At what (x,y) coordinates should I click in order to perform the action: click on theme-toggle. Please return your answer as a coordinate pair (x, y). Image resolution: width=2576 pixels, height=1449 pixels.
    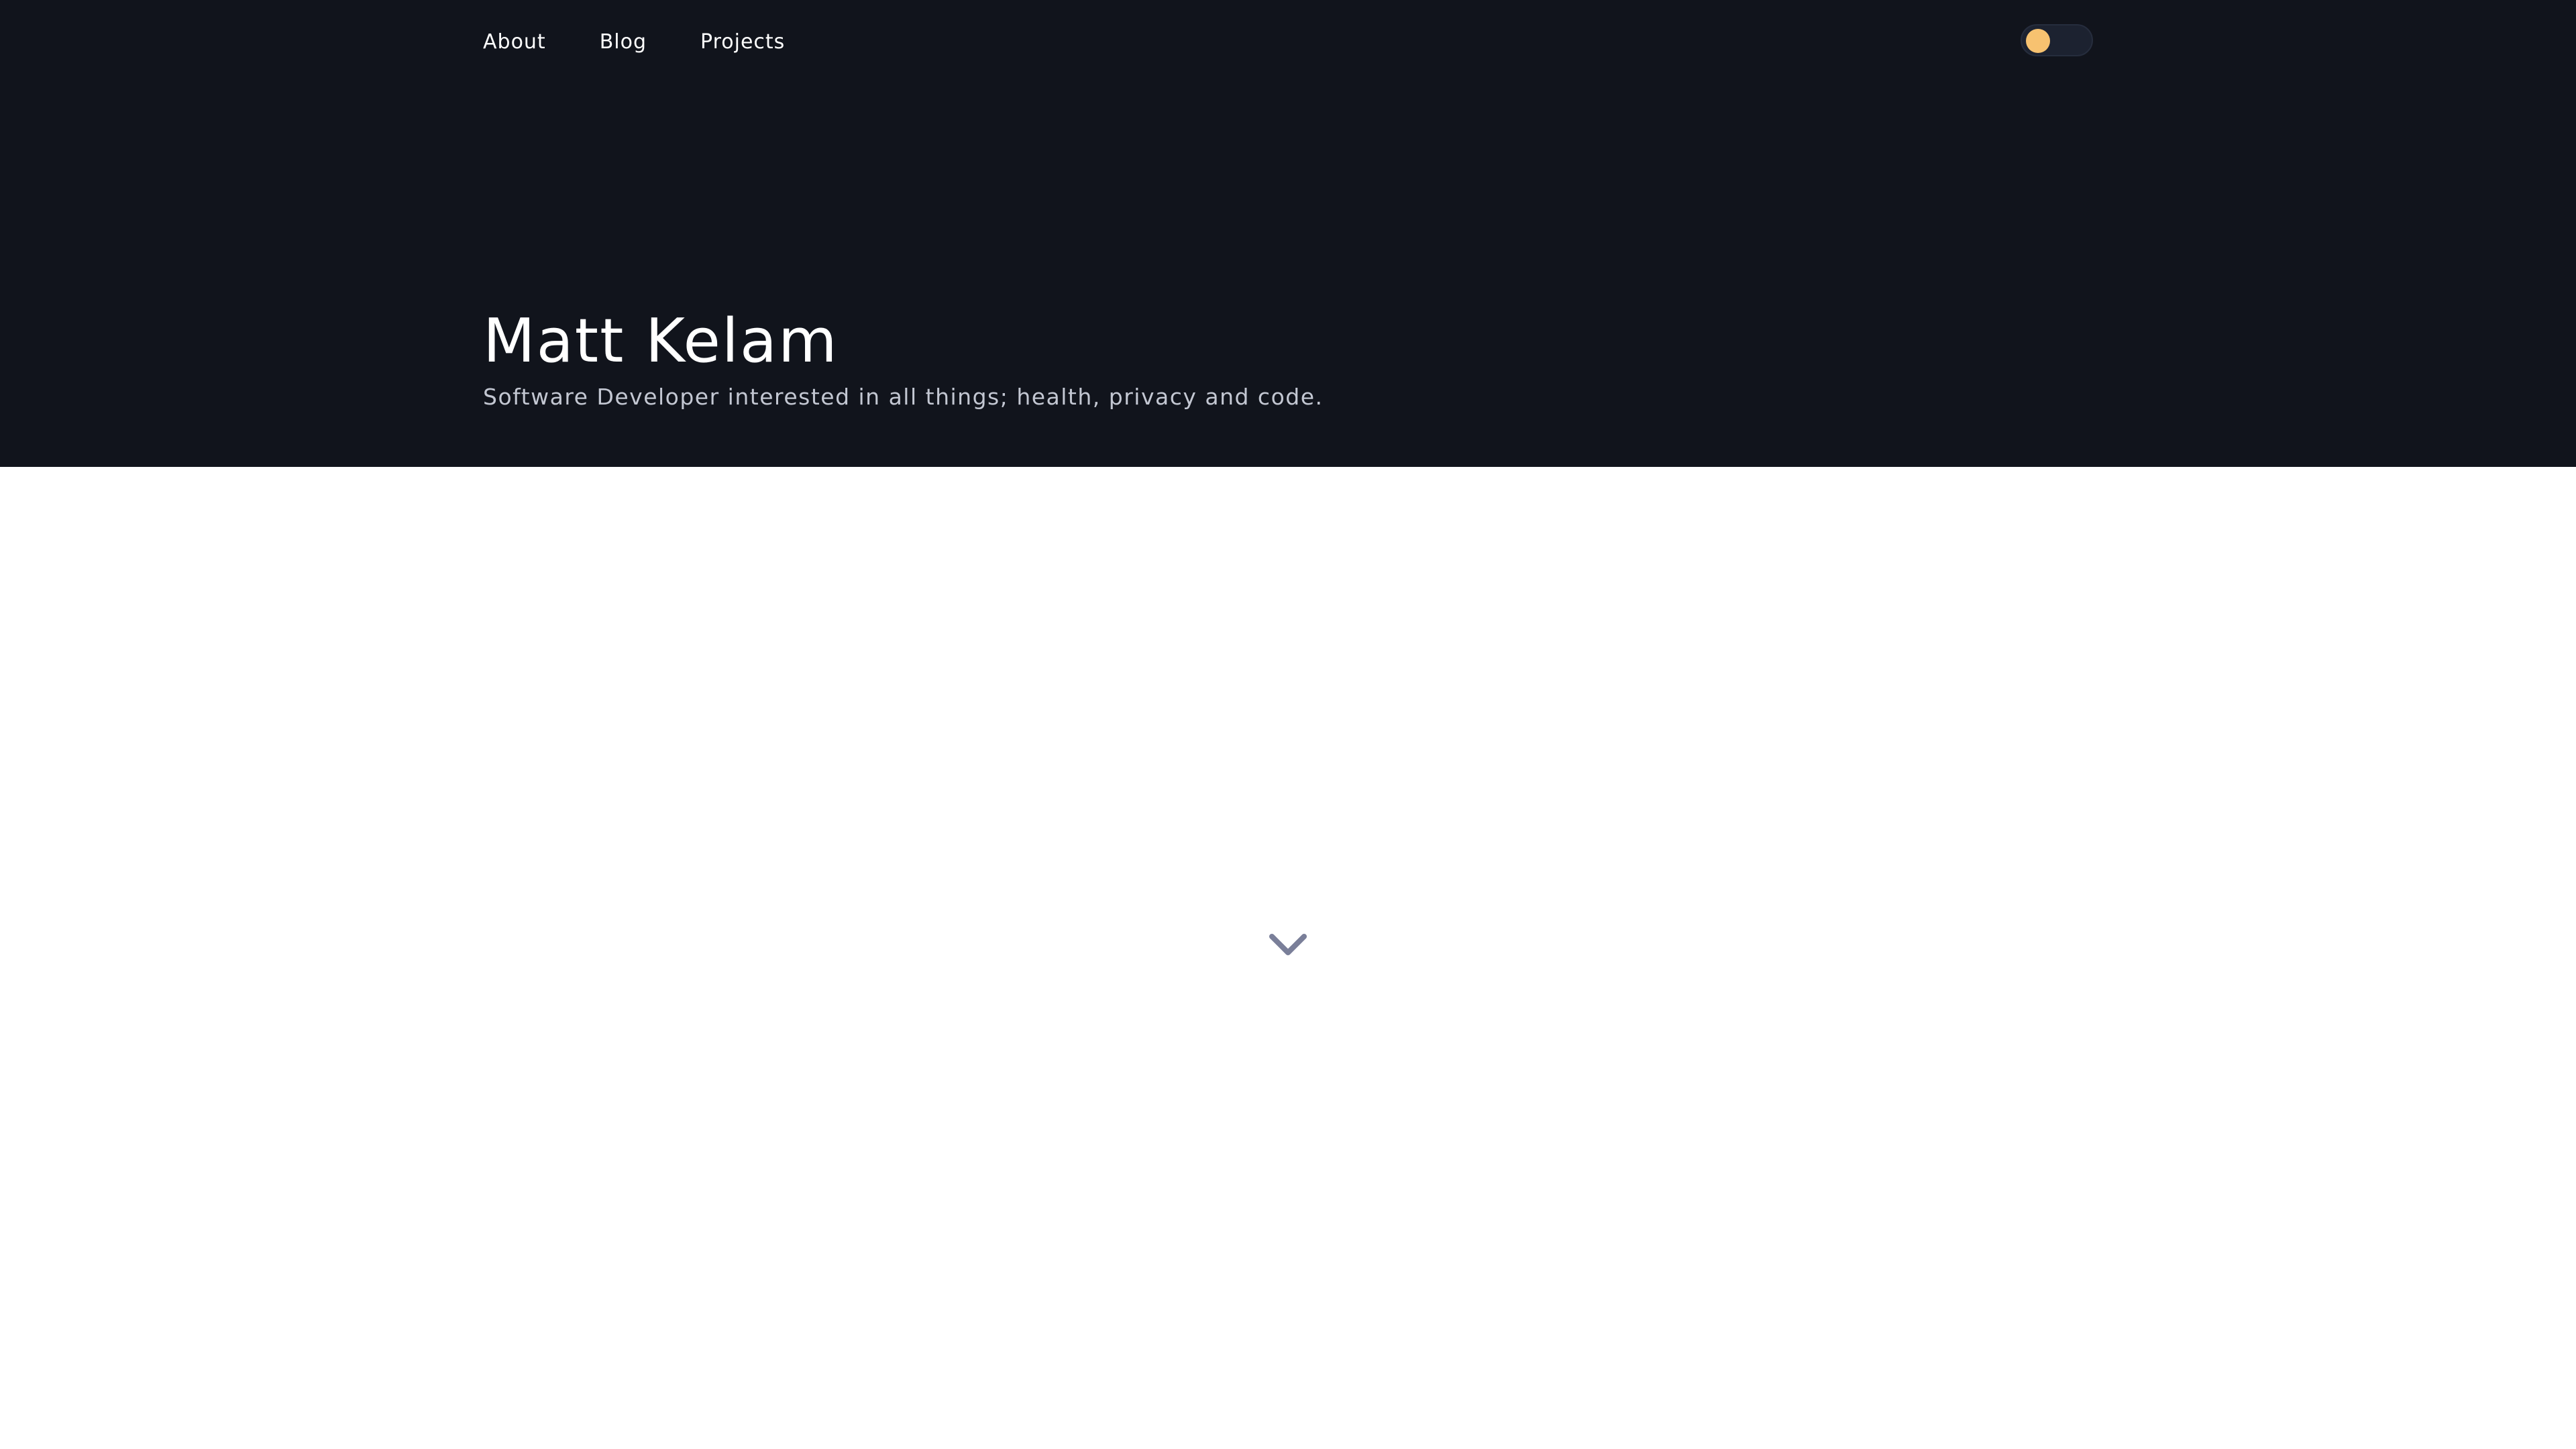
    Looking at the image, I should click on (2057, 40).